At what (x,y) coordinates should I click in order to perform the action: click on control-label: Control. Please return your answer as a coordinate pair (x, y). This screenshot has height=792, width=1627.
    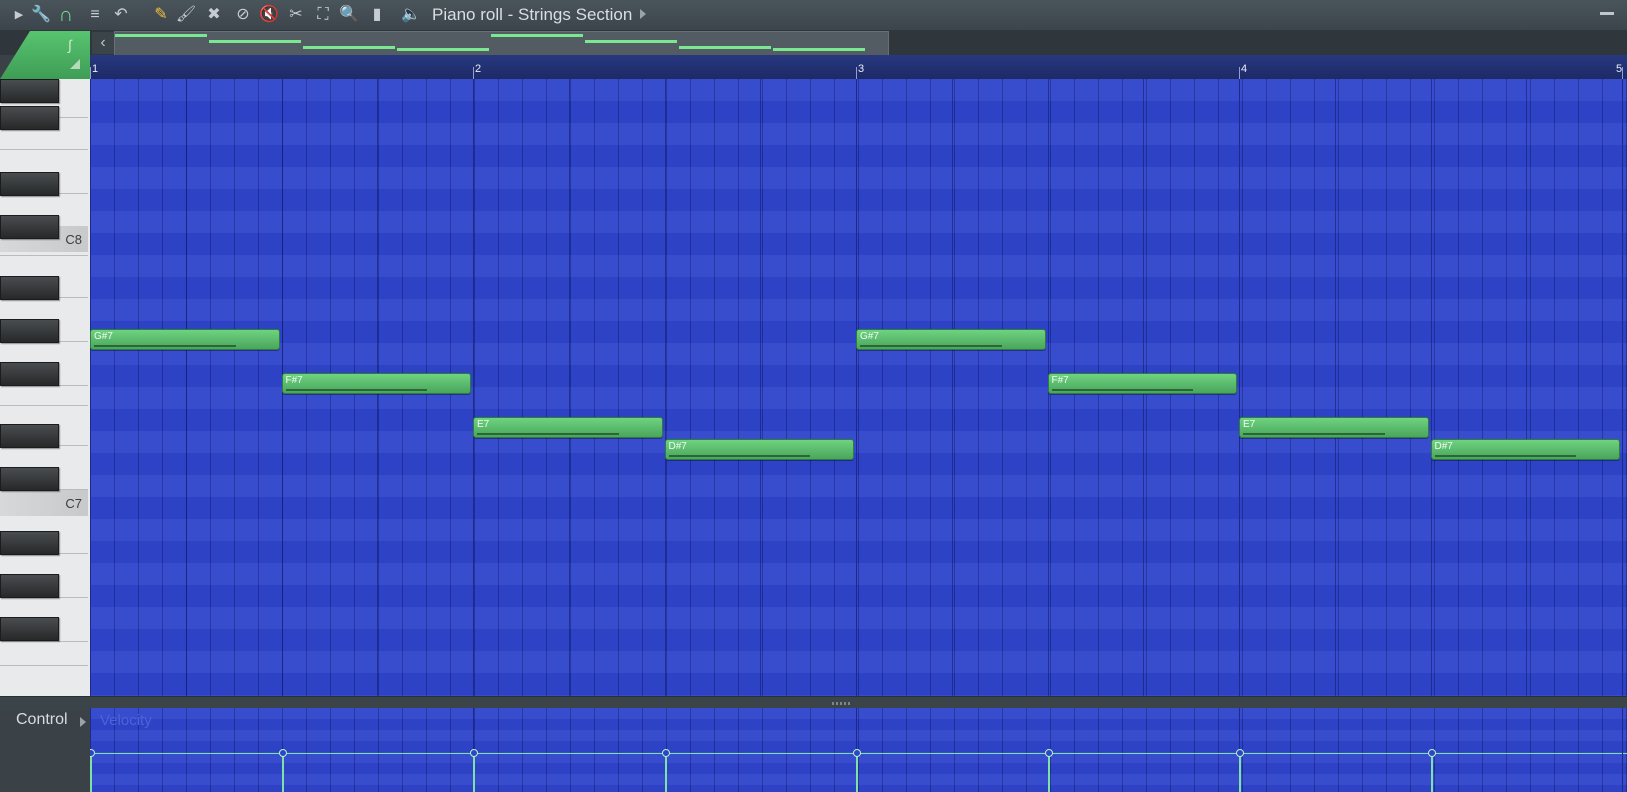
    Looking at the image, I should click on (42, 720).